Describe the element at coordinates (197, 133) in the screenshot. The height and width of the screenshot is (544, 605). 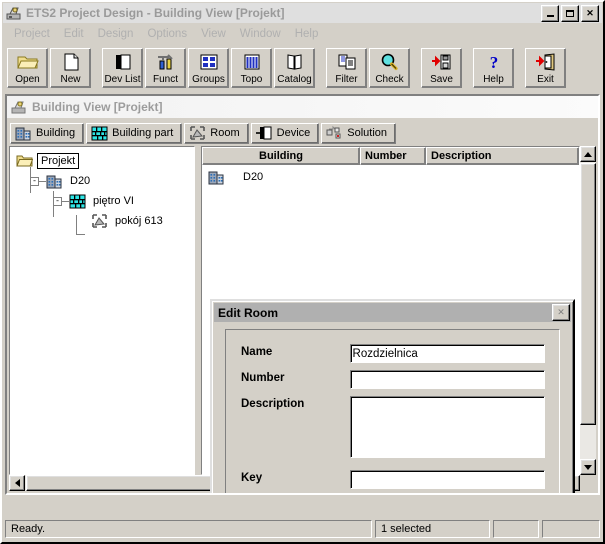
I see `room-icon` at that location.